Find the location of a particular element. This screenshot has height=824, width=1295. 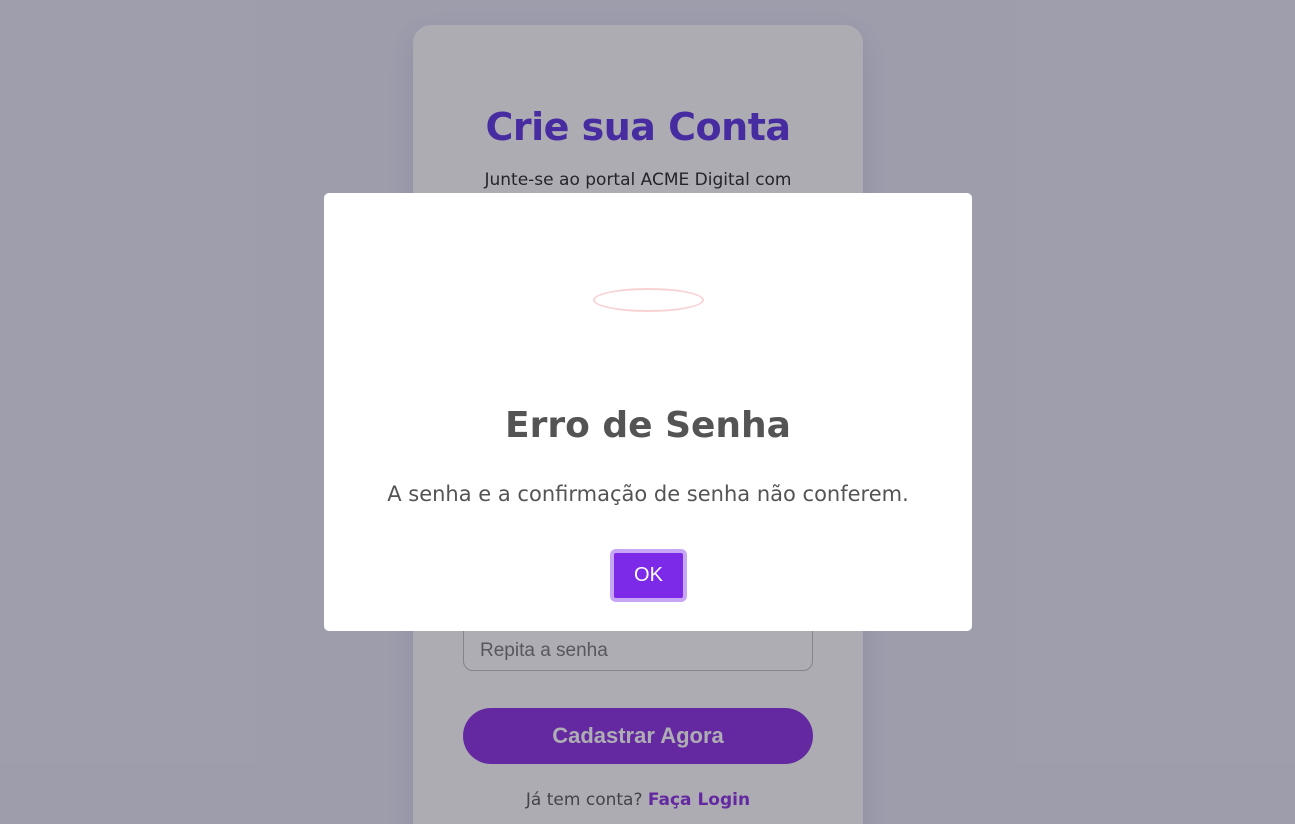

ok-button: OK is located at coordinates (648, 575).